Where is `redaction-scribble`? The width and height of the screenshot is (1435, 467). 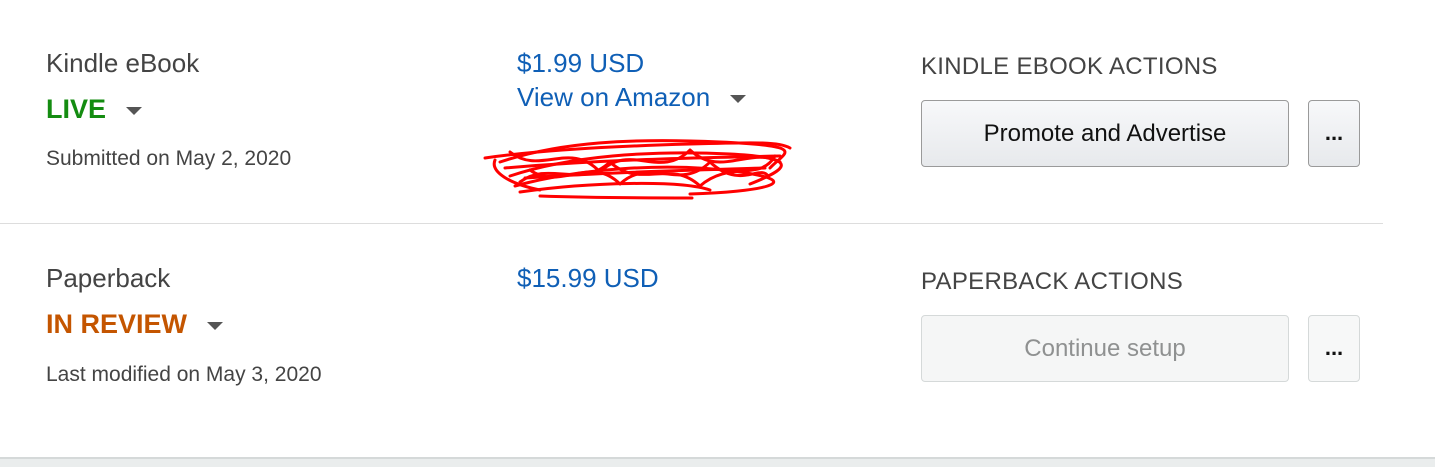
redaction-scribble is located at coordinates (637, 169).